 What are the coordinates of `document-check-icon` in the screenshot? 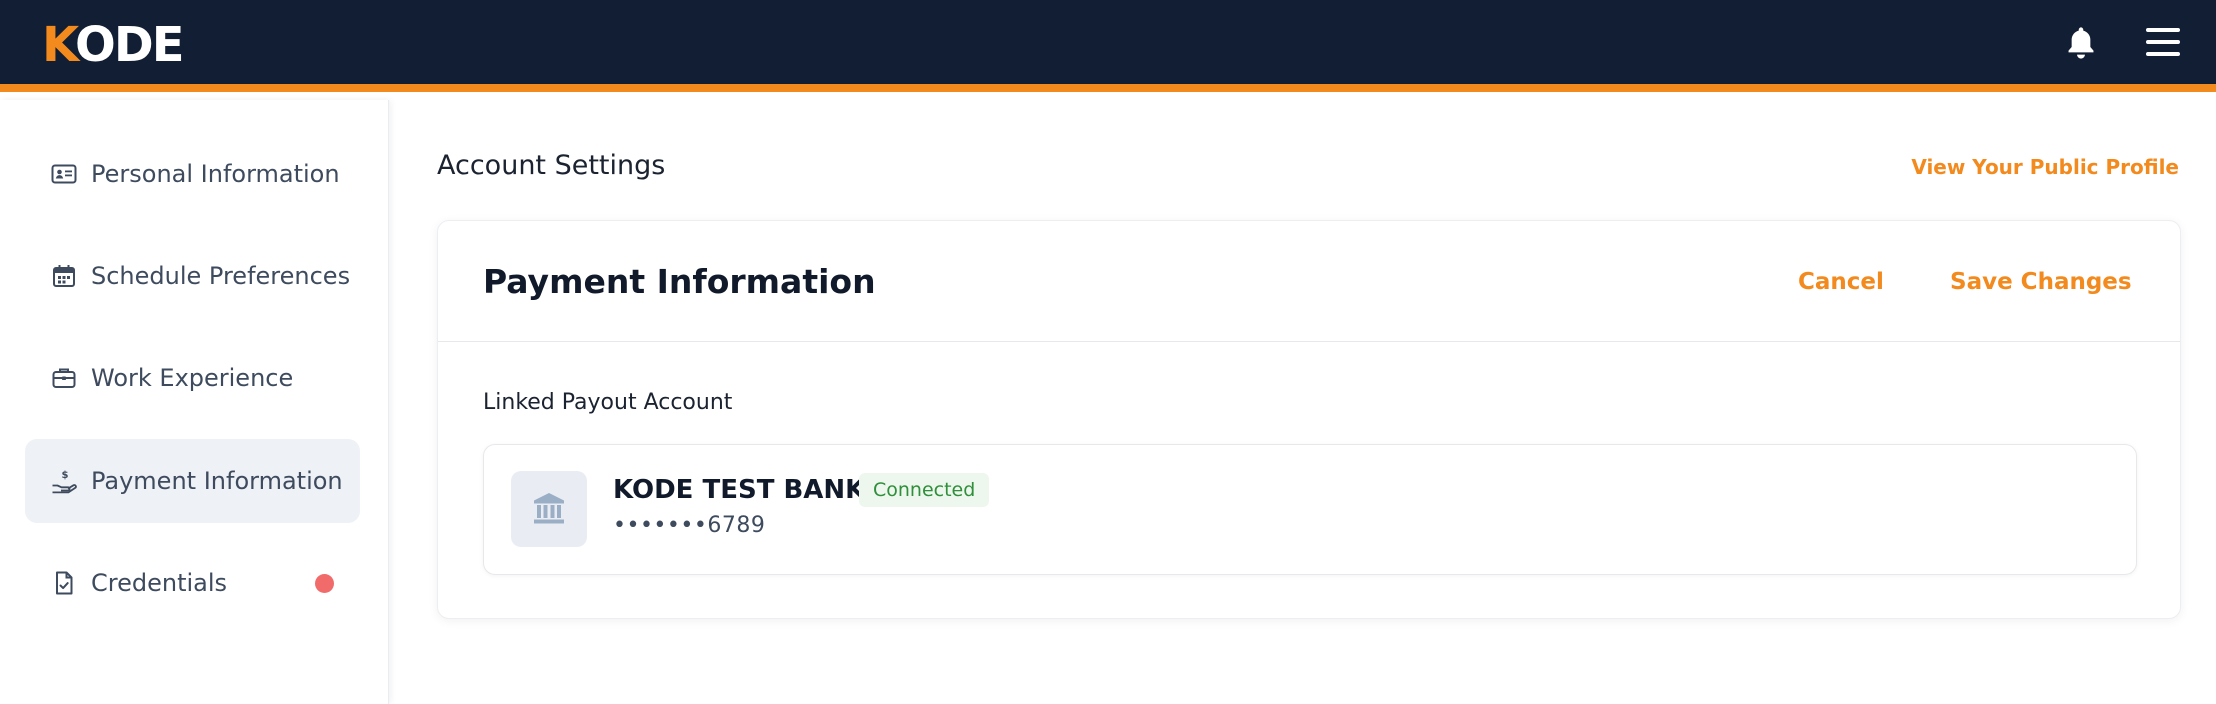 It's located at (64, 583).